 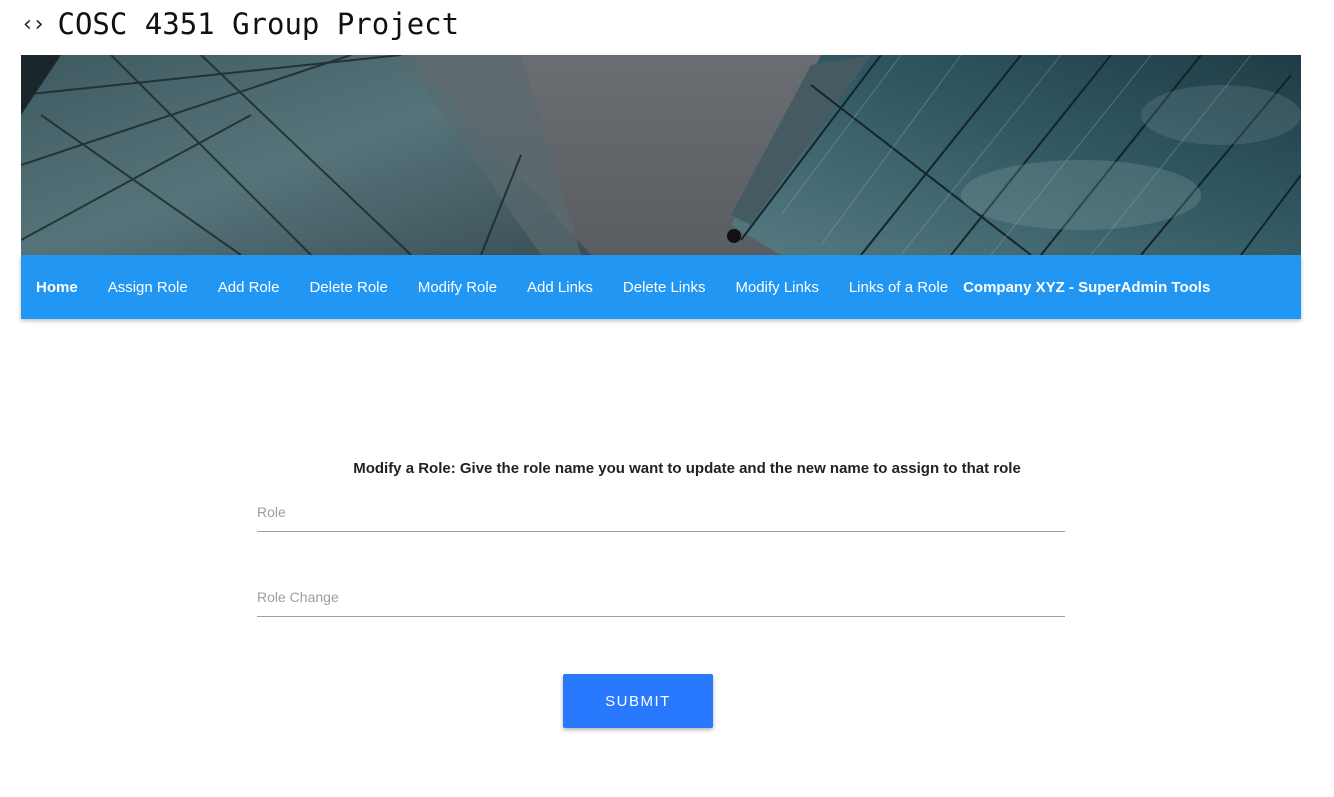 I want to click on nav-delete-role: Delete Role, so click(x=348, y=287).